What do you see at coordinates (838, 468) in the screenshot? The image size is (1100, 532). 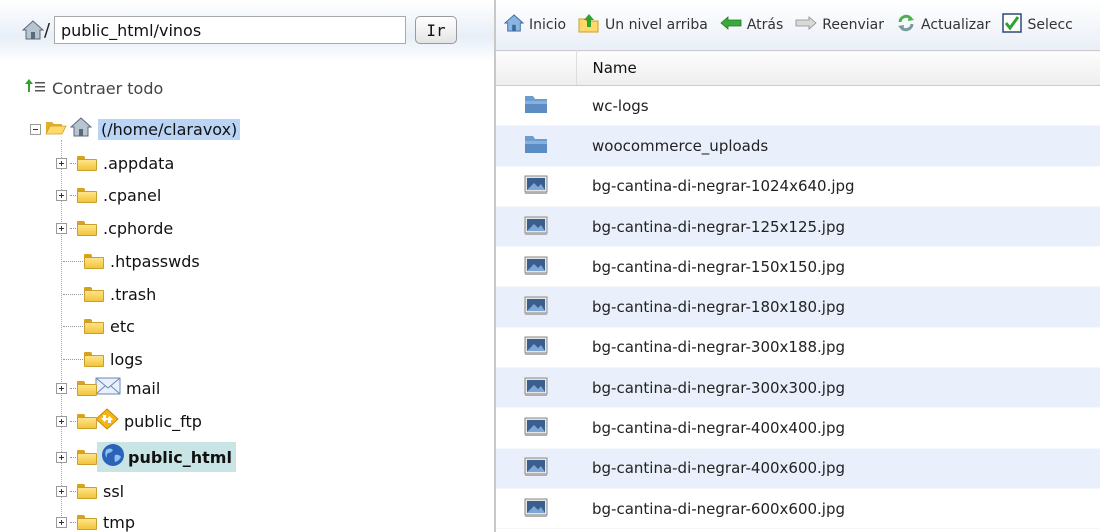 I see `file-name-cell: bg-cantina-di-negrar-400x600.jpg` at bounding box center [838, 468].